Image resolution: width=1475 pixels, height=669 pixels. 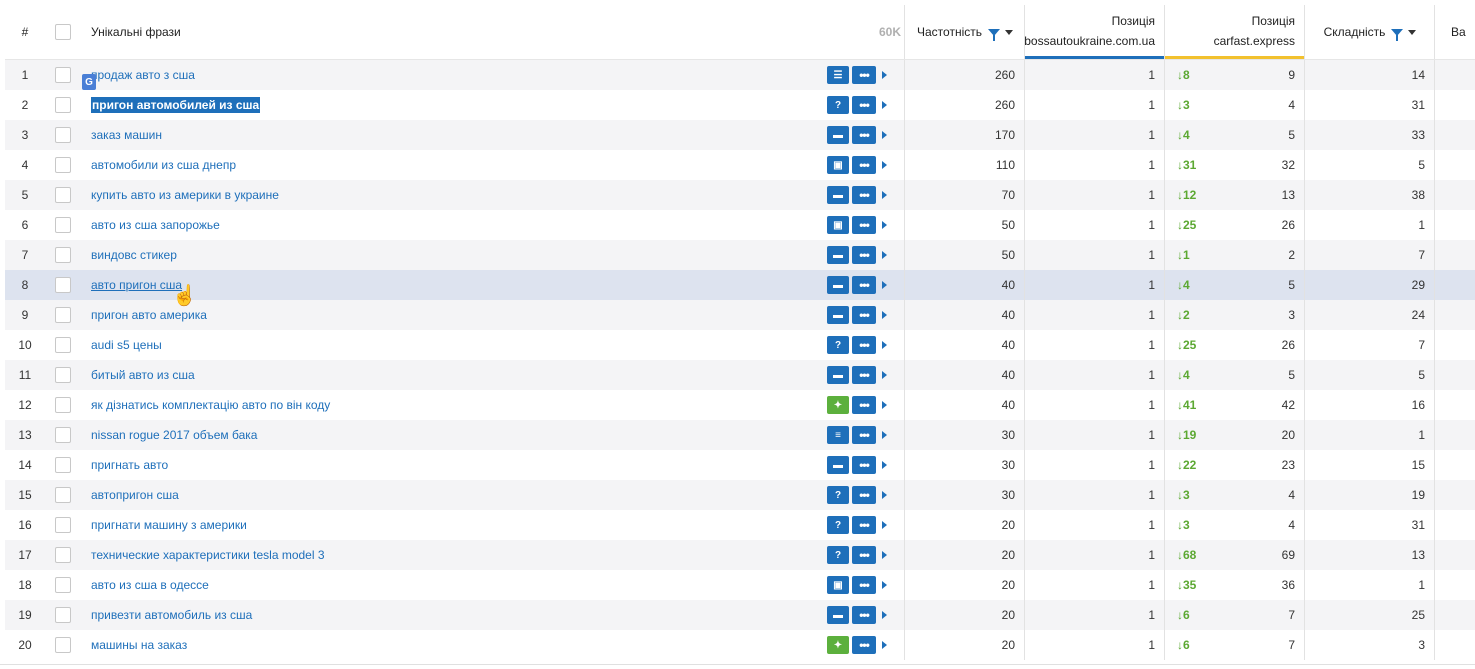 What do you see at coordinates (174, 435) in the screenshot?
I see `phrase-link: nissan rogue 2017 объем бака` at bounding box center [174, 435].